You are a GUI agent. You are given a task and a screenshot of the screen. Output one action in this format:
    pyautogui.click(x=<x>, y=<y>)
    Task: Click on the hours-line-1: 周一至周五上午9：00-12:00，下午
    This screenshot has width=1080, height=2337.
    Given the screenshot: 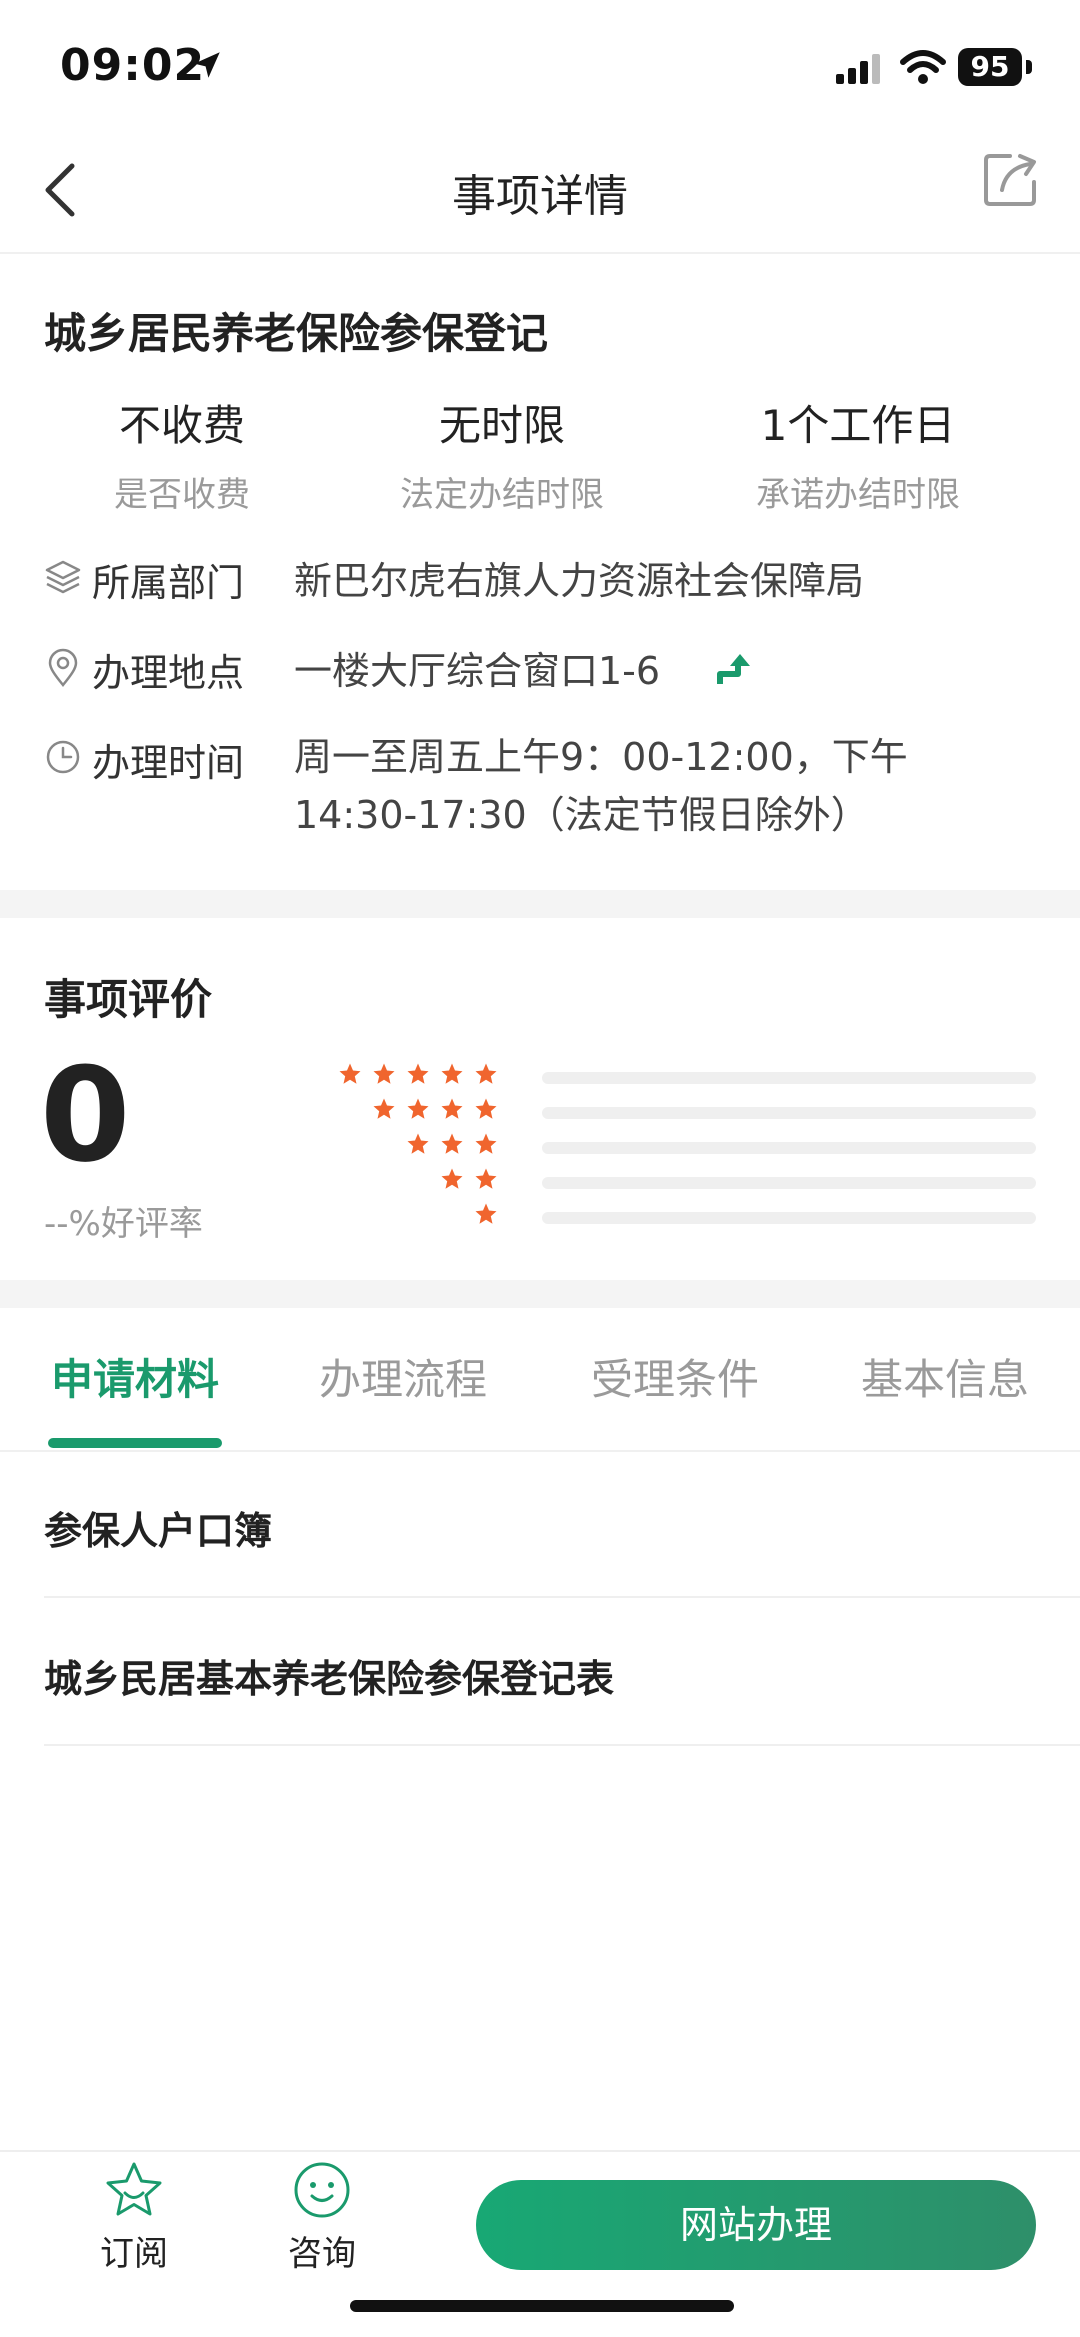 What is the action you would take?
    pyautogui.click(x=601, y=757)
    